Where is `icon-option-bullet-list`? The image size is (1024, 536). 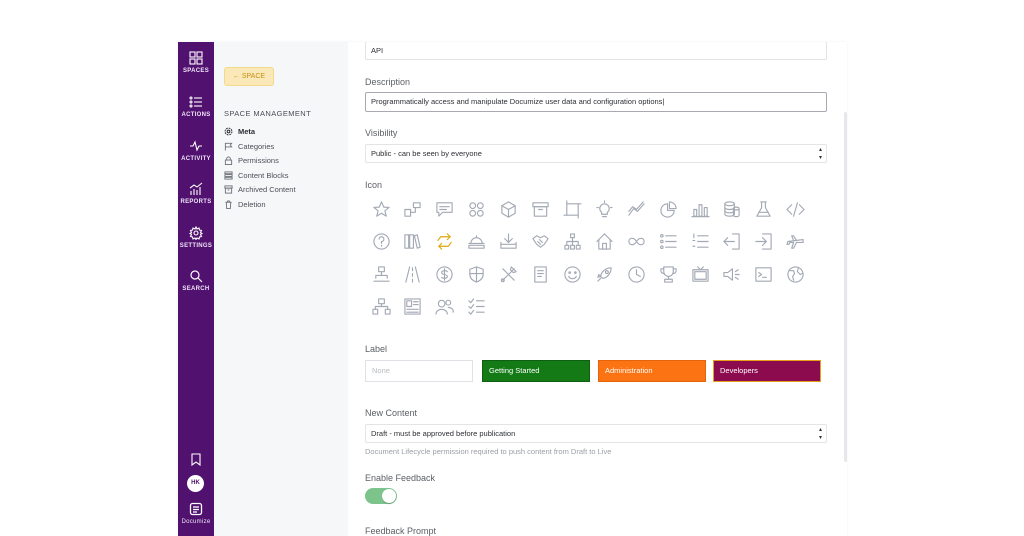
icon-option-bullet-list is located at coordinates (668, 242).